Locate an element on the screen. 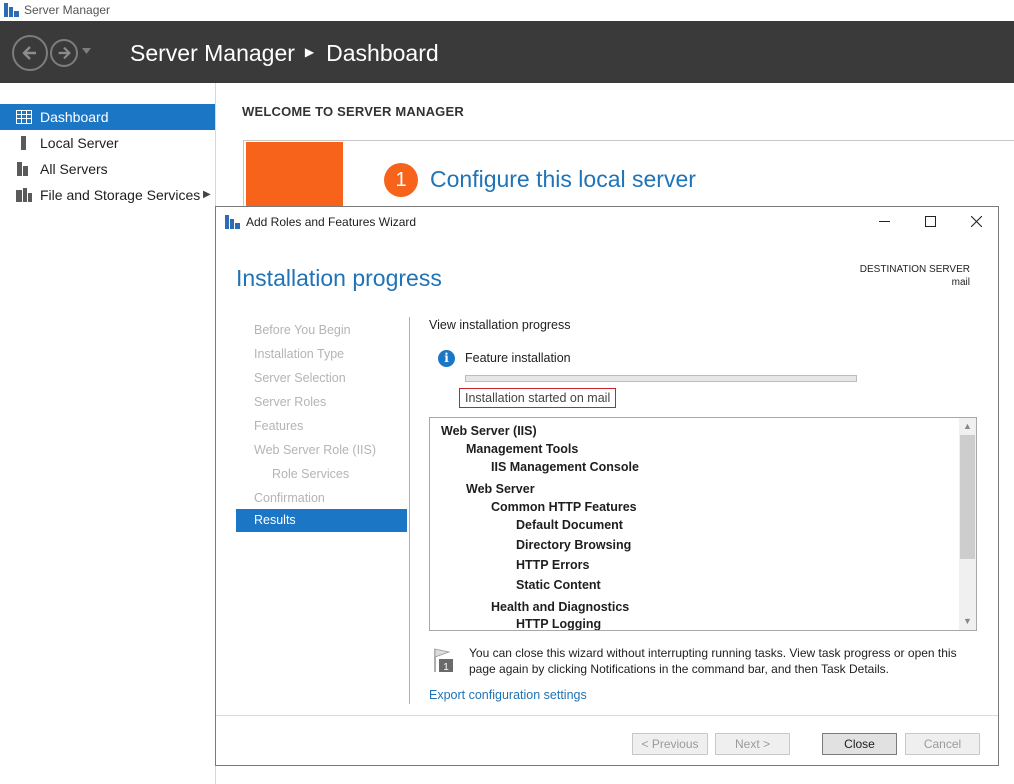 The height and width of the screenshot is (784, 1014). sidebar-item-all-servers: All Servers is located at coordinates (107, 169).